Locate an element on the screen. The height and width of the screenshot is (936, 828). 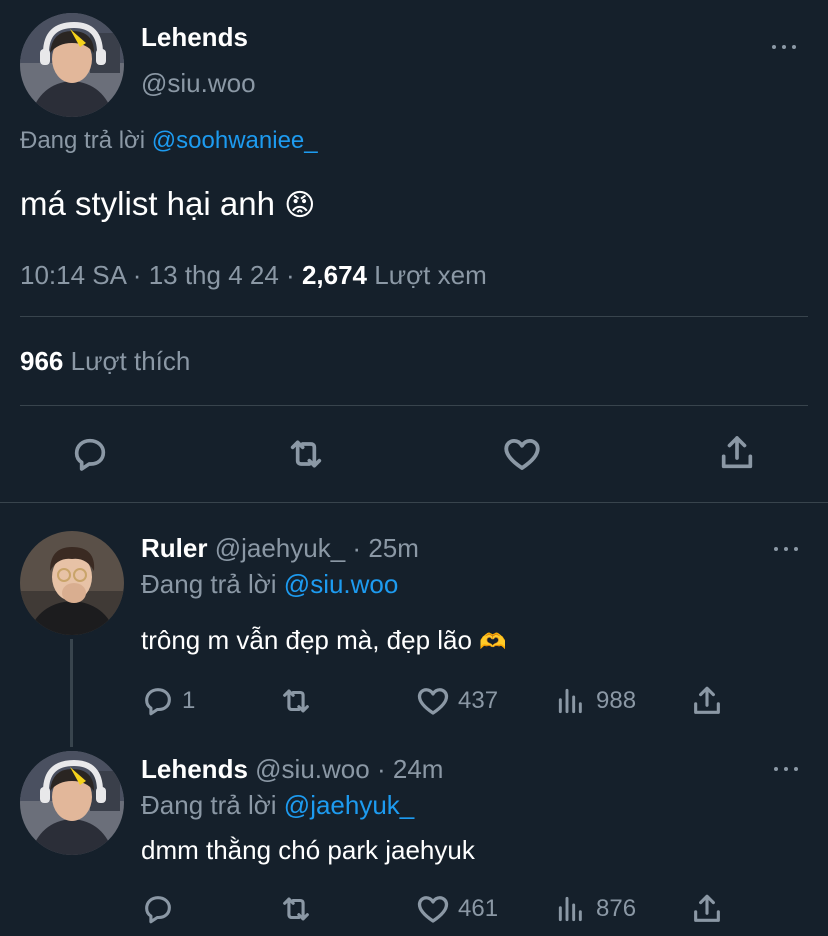
likes-stat: 966 Lượt thích is located at coordinates (105, 361).